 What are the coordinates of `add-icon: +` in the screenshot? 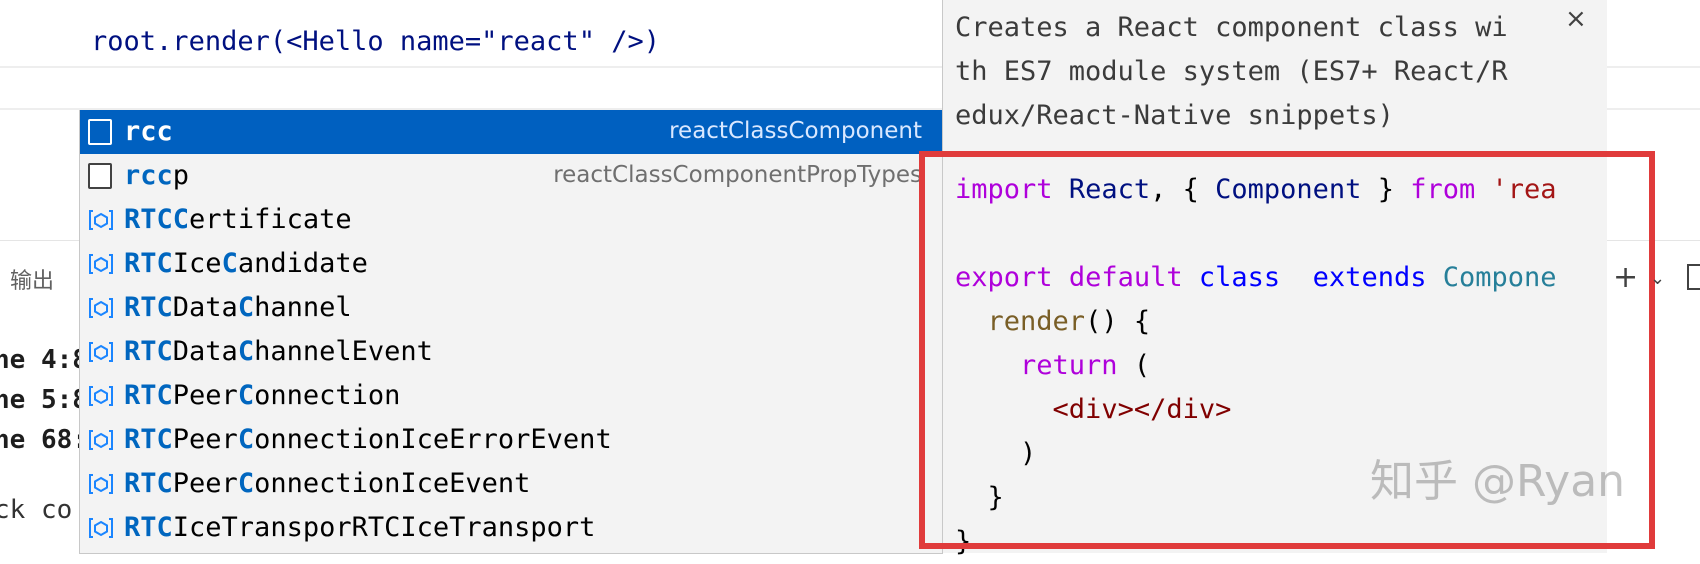 It's located at (1625, 277).